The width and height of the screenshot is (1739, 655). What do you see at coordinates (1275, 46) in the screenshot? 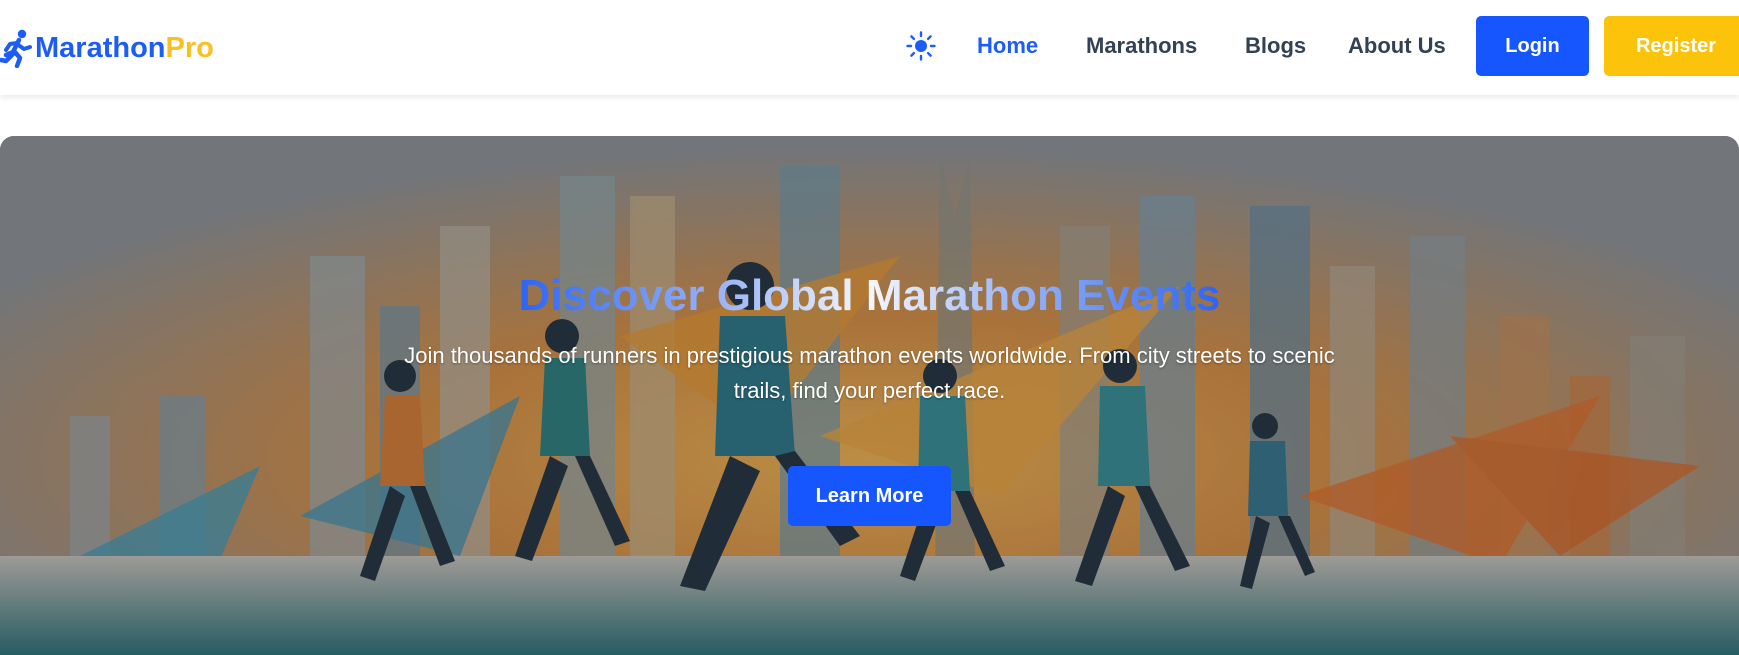
I see `nav-link-blogs: Blogs` at bounding box center [1275, 46].